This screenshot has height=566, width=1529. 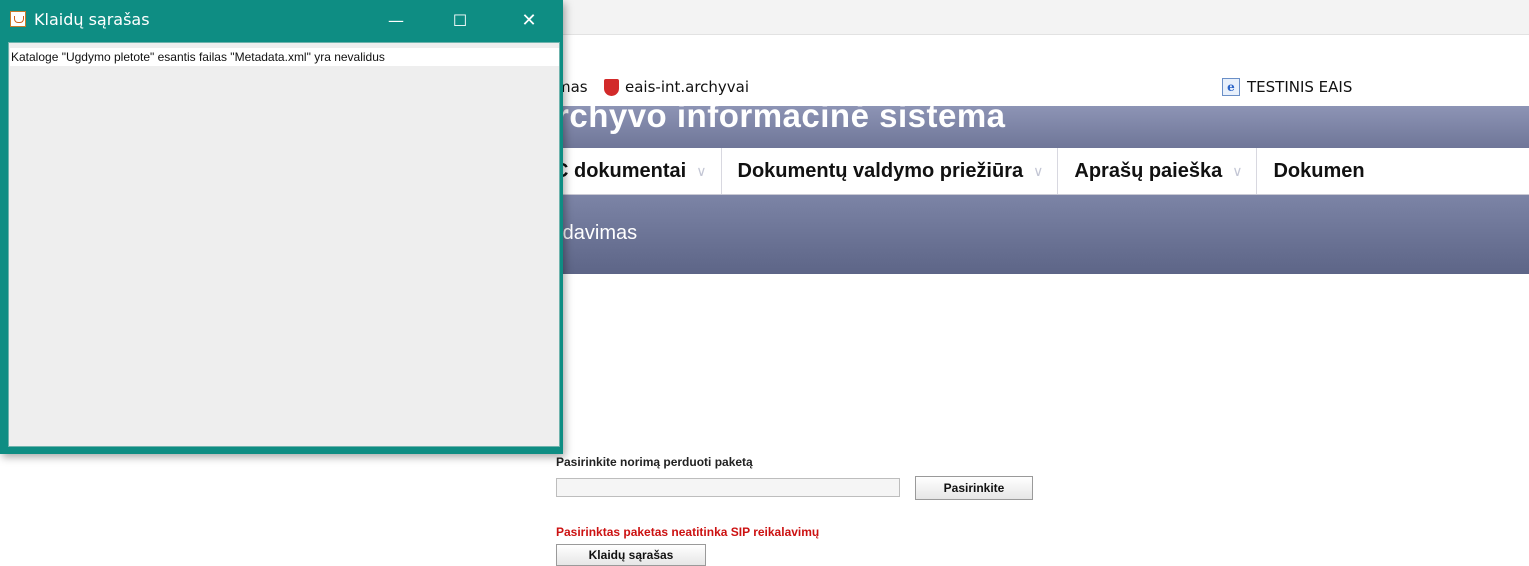 I want to click on nav-item-documents-more: Dokumen, so click(x=1317, y=171).